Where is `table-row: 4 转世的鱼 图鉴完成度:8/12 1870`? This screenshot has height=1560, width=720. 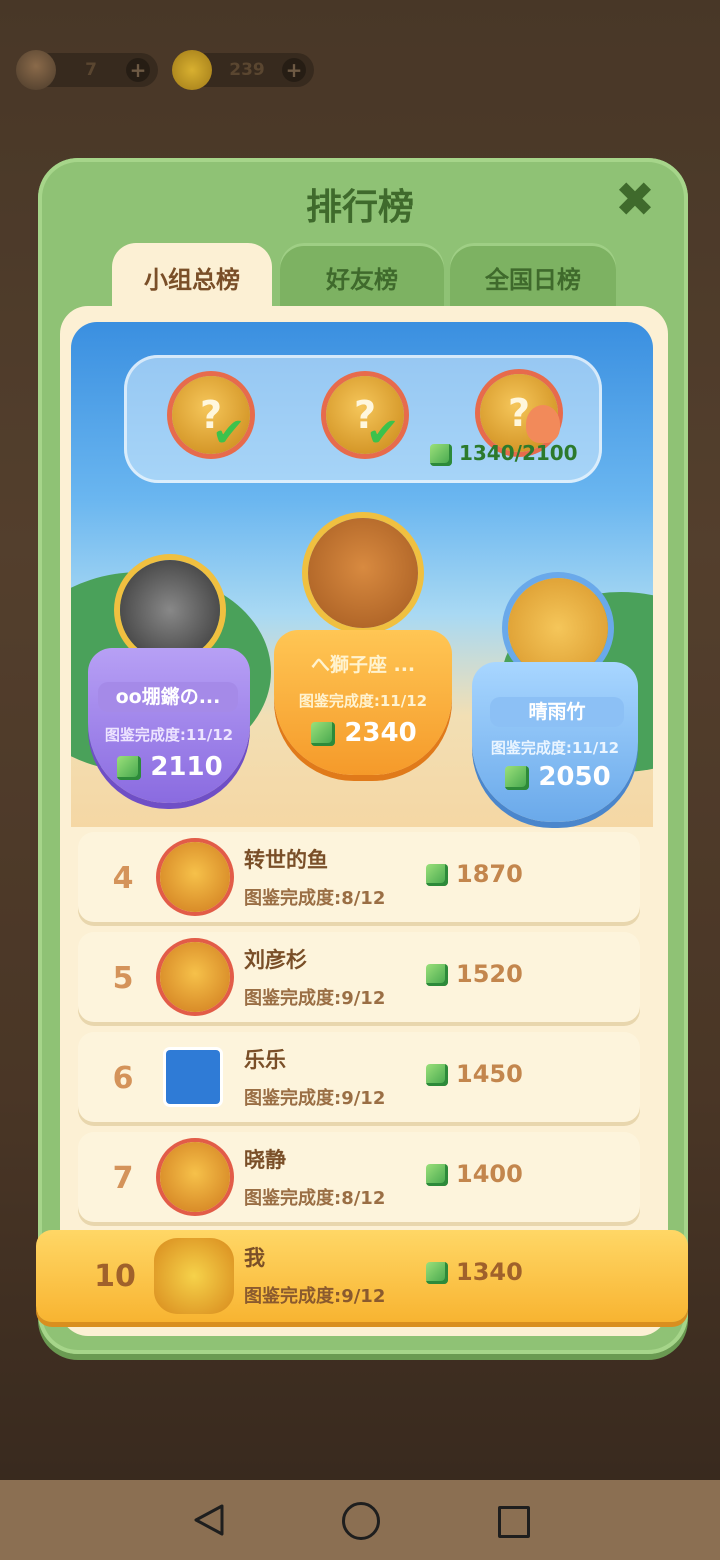
table-row: 4 转世的鱼 图鉴完成度:8/12 1870 is located at coordinates (359, 877).